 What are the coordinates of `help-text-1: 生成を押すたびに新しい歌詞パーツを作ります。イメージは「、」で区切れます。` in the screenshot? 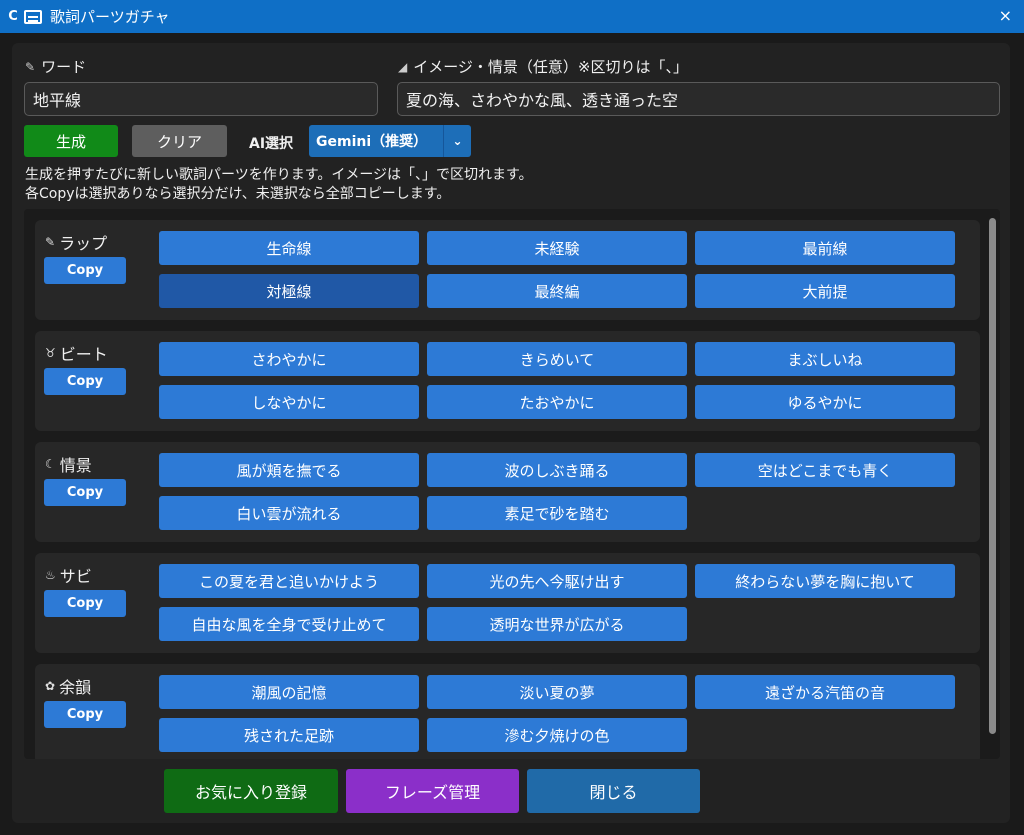 It's located at (279, 175).